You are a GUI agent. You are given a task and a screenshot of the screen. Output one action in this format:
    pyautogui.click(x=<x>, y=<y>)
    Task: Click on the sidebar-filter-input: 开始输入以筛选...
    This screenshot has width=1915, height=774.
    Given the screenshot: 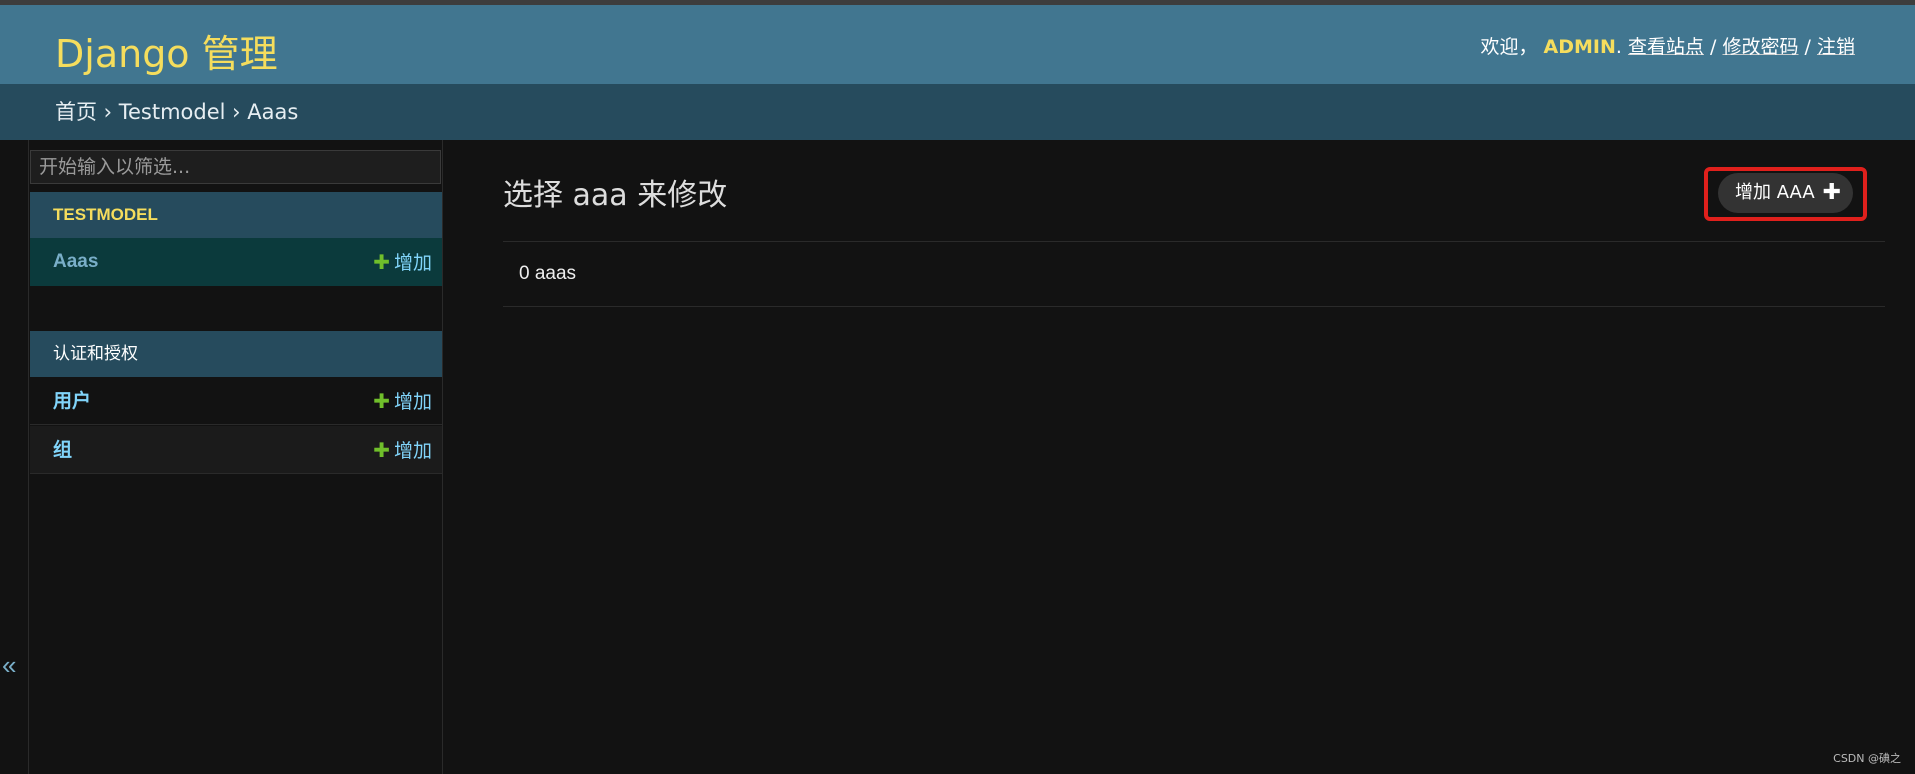 What is the action you would take?
    pyautogui.click(x=235, y=167)
    